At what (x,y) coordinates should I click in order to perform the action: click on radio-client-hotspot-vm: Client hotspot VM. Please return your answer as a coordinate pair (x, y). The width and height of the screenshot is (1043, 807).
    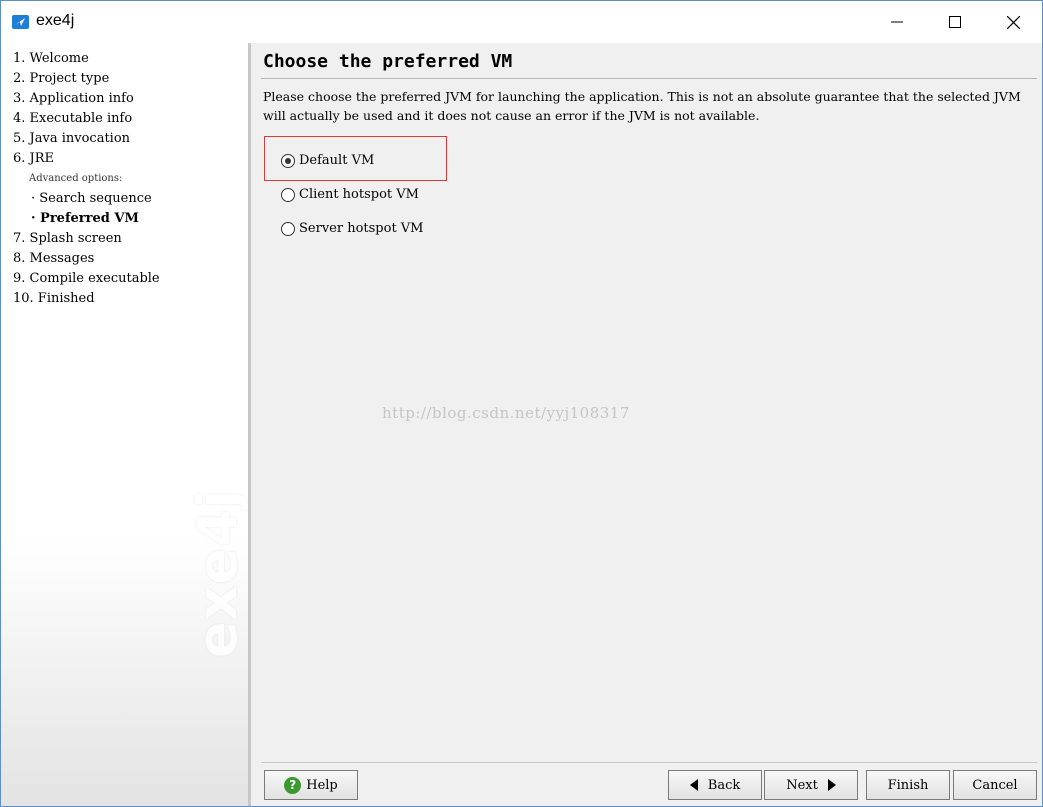
    Looking at the image, I should click on (350, 194).